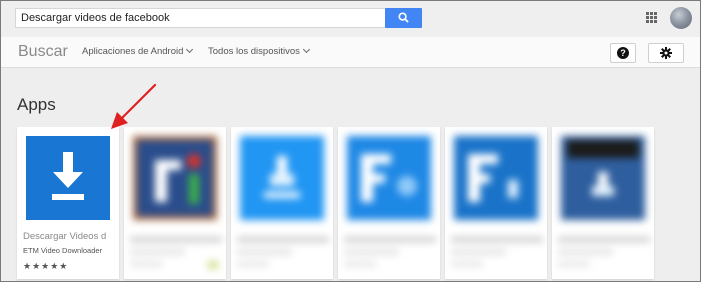  I want to click on gear-icon, so click(666, 53).